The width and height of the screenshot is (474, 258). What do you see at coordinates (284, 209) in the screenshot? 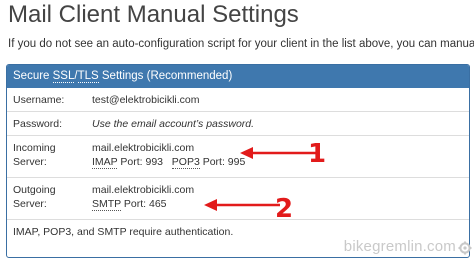
I see `arrow-2-number: 2` at bounding box center [284, 209].